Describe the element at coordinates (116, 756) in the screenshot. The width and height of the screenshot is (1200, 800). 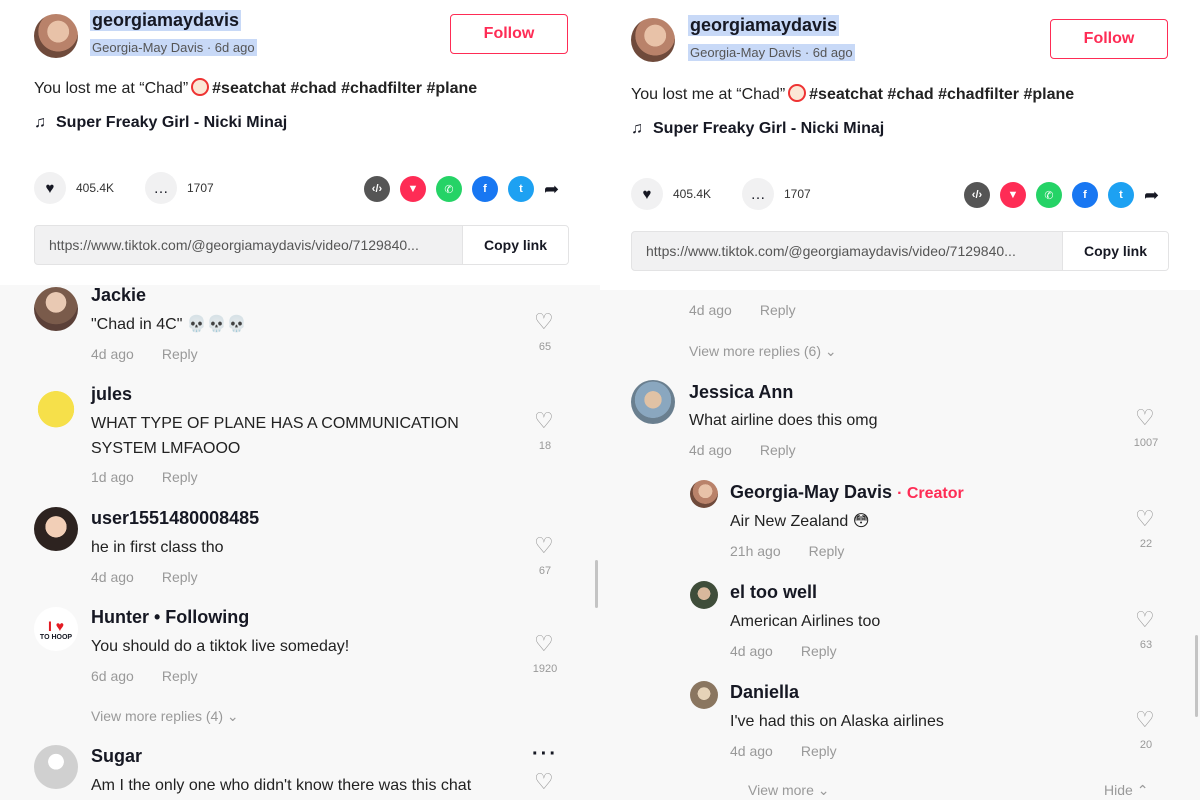
I see `comment-author: Sugar` at that location.